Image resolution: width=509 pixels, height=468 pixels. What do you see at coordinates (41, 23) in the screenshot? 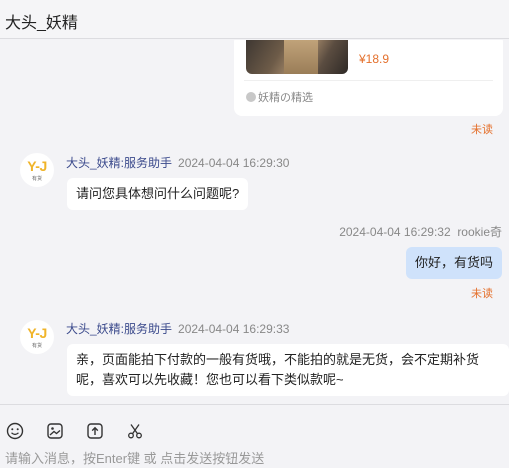
I see `chat-title: 大头_妖精` at bounding box center [41, 23].